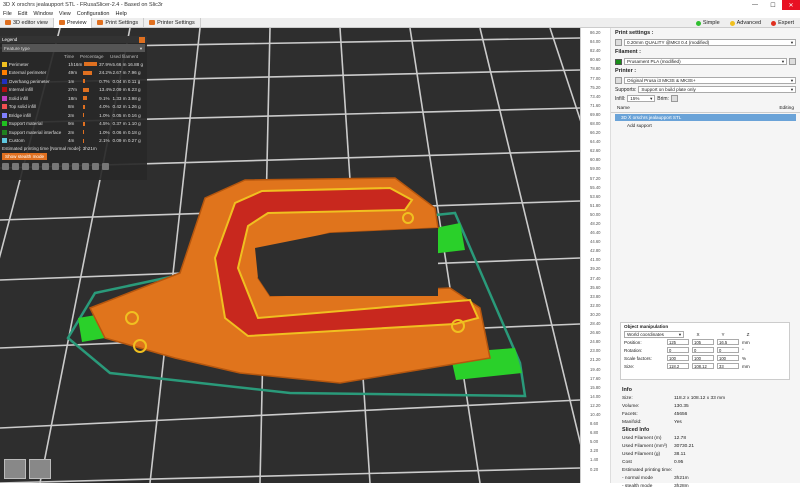 The image size is (800, 490). I want to click on filament-profile-select: Prusament PLA (modified) ▼, so click(705, 61).